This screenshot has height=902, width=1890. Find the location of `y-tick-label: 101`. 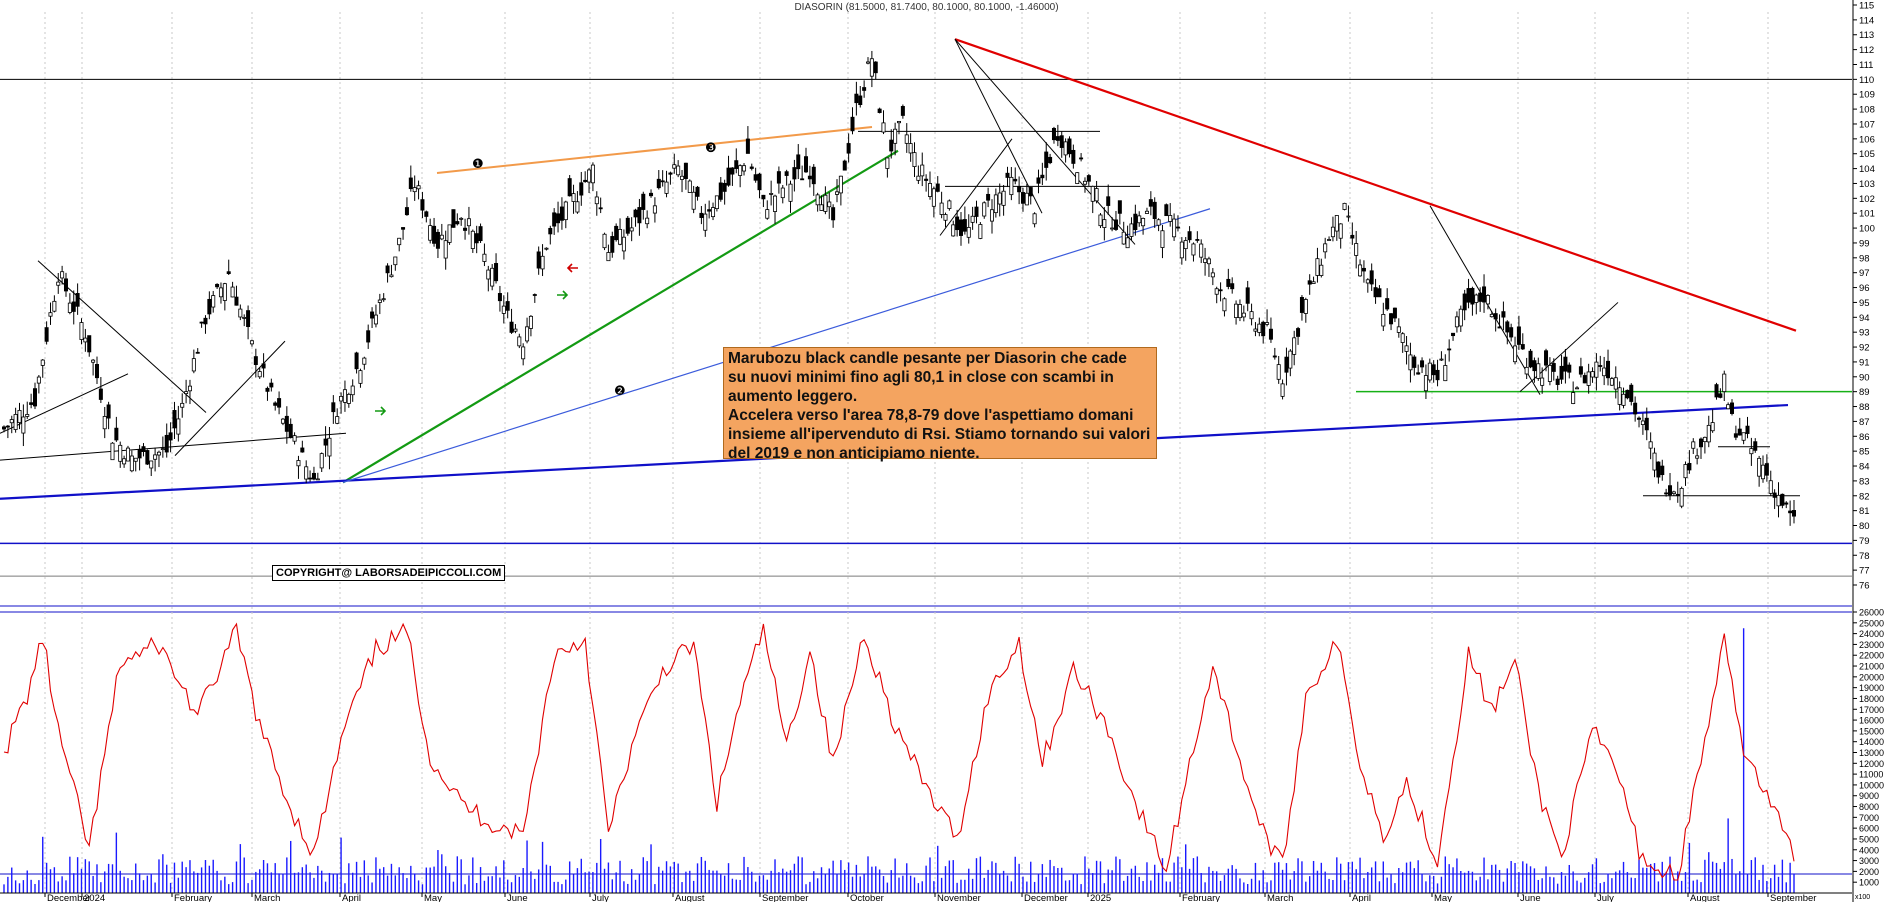

y-tick-label: 101 is located at coordinates (1867, 214).